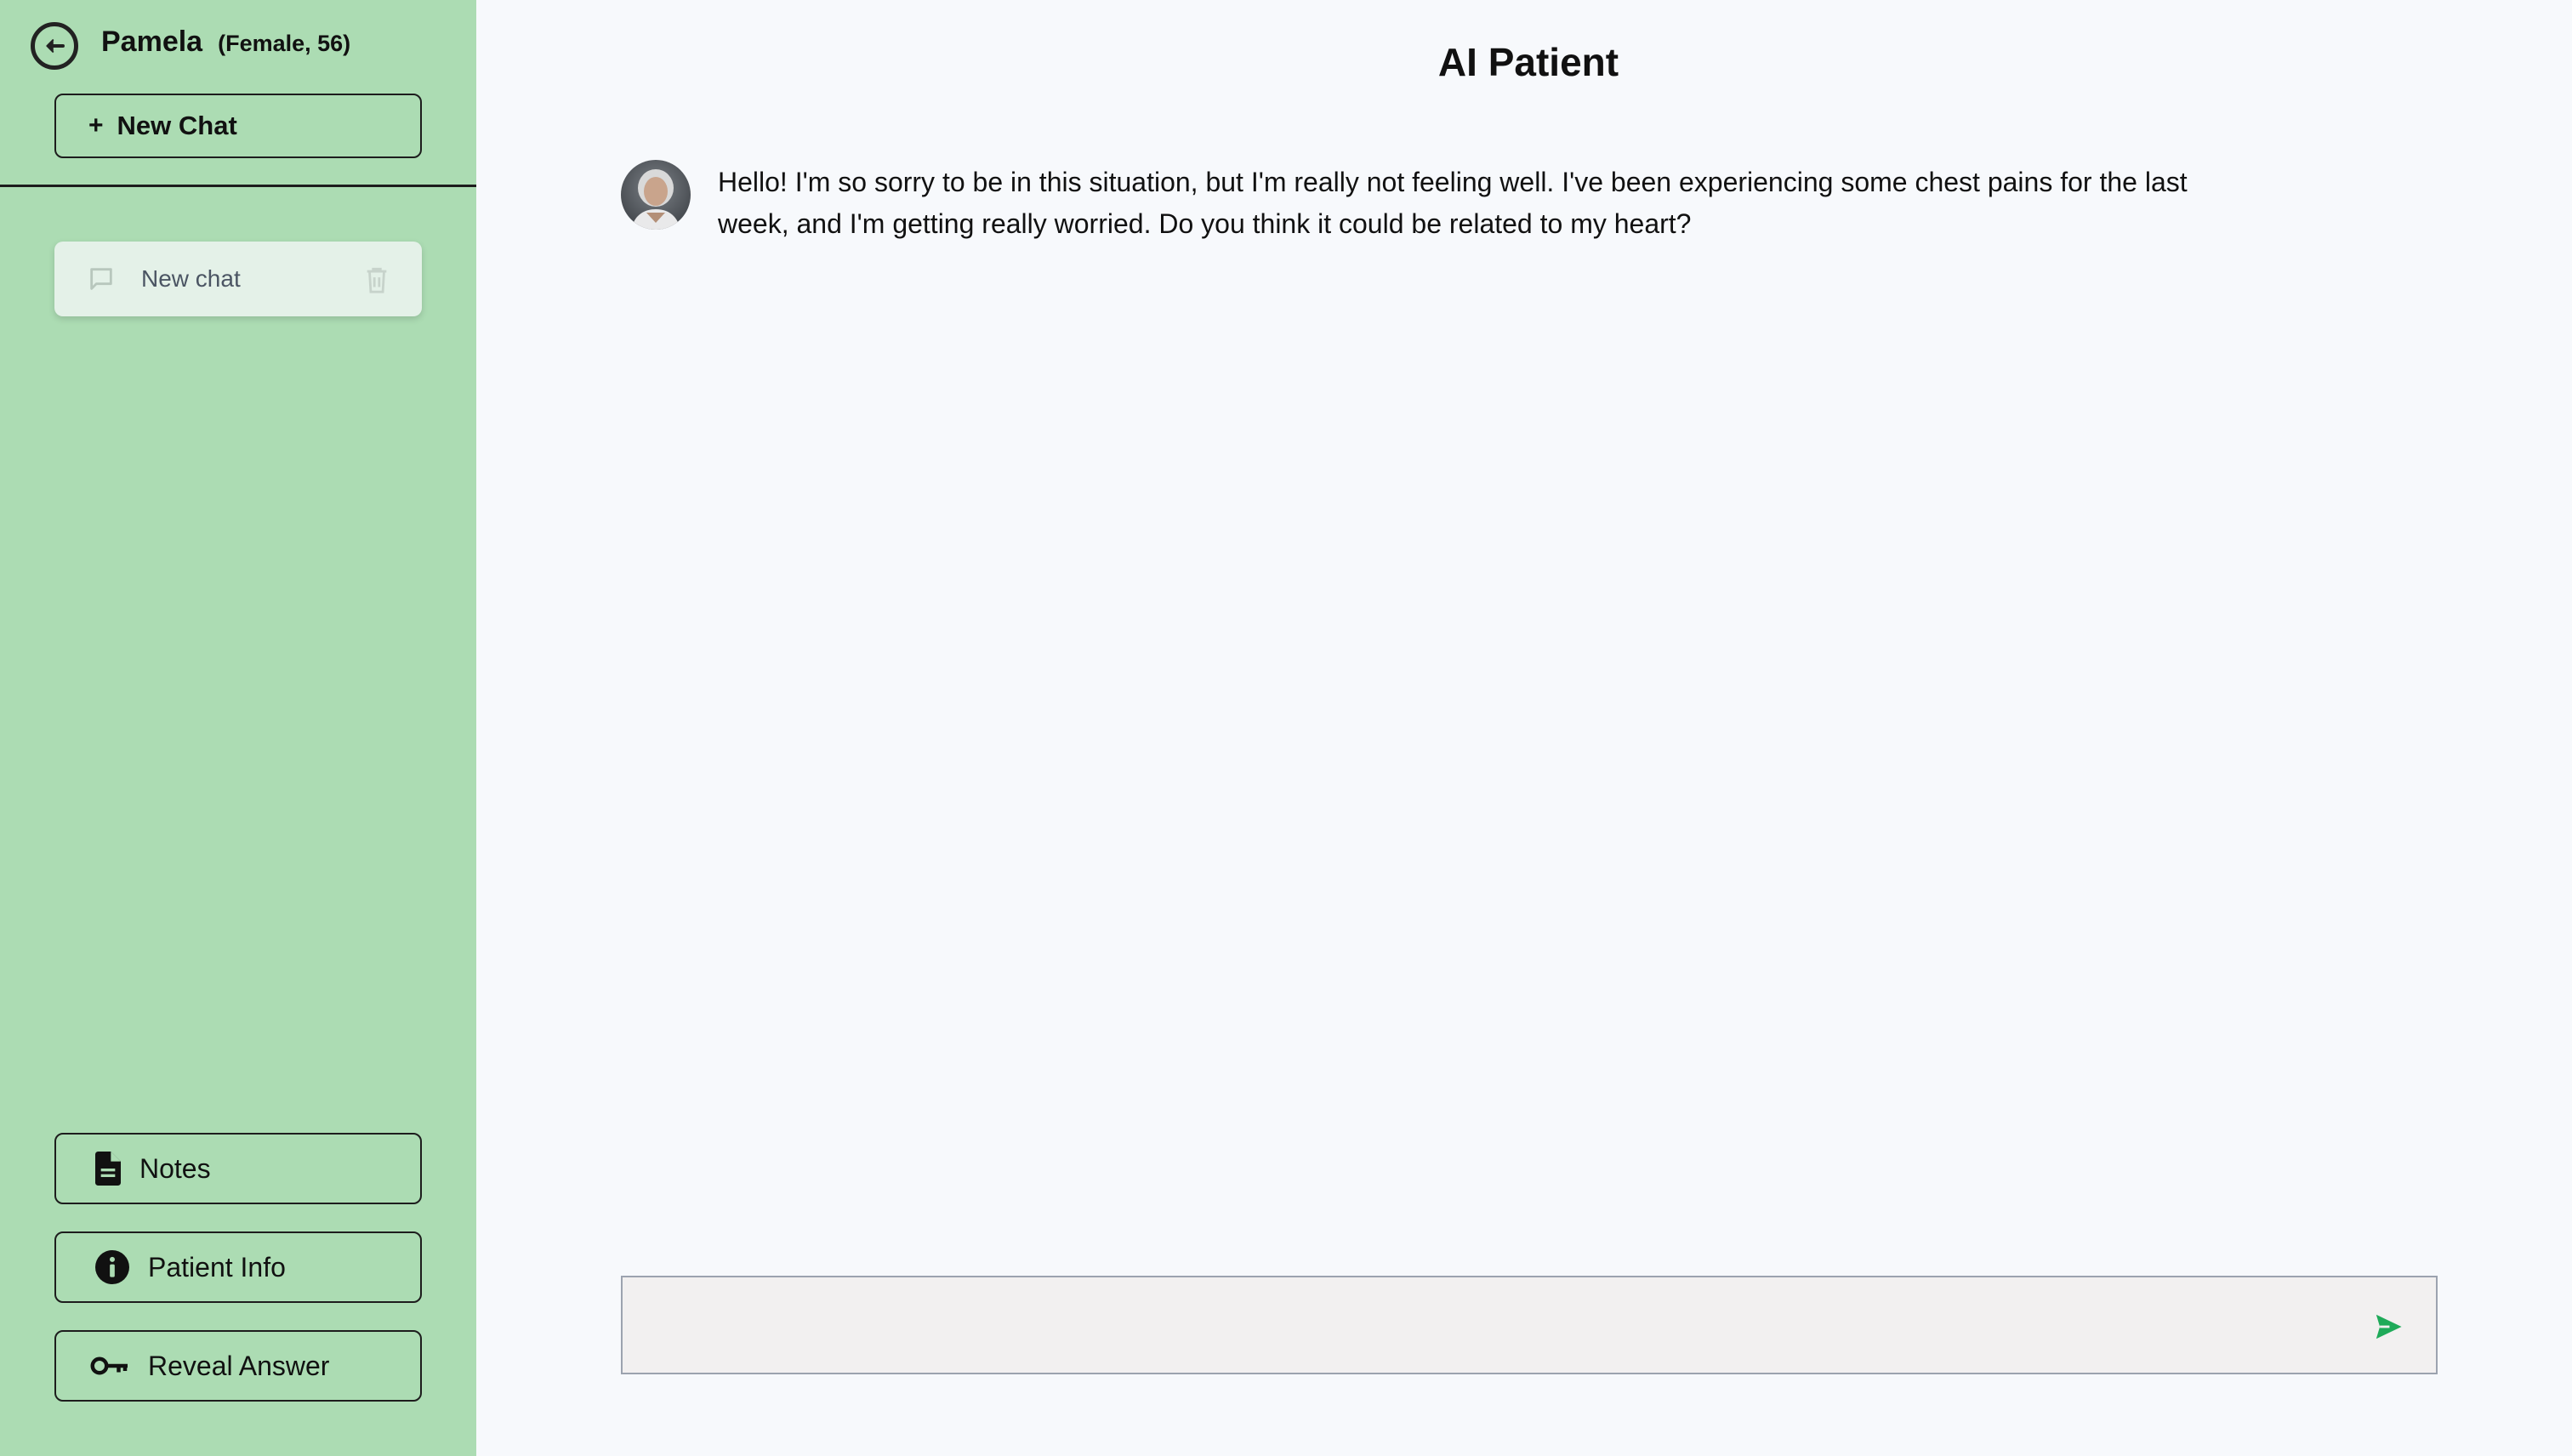 The height and width of the screenshot is (1456, 2572). Describe the element at coordinates (175, 1168) in the screenshot. I see `notes-label: Notes` at that location.